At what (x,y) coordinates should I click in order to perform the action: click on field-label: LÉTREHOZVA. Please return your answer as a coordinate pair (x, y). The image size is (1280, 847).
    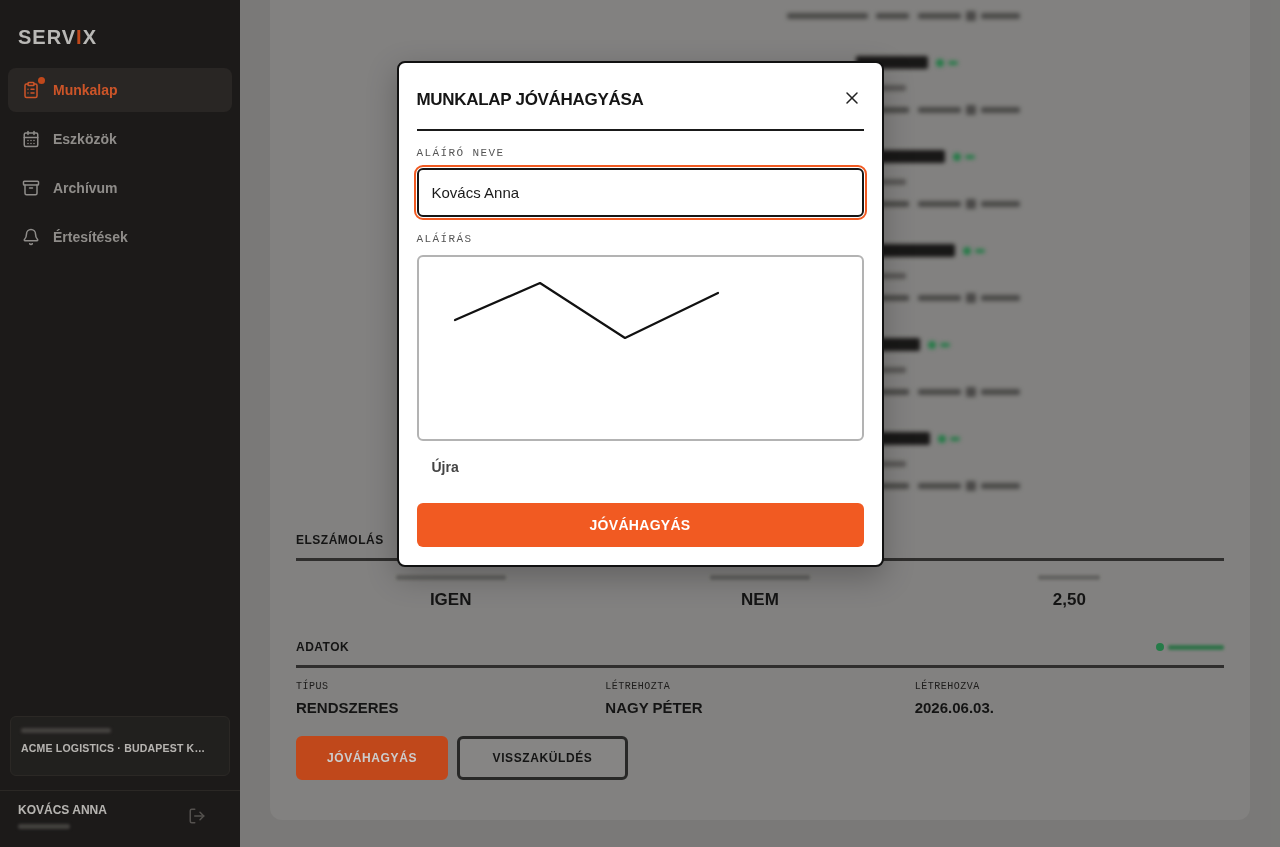
    Looking at the image, I should click on (947, 687).